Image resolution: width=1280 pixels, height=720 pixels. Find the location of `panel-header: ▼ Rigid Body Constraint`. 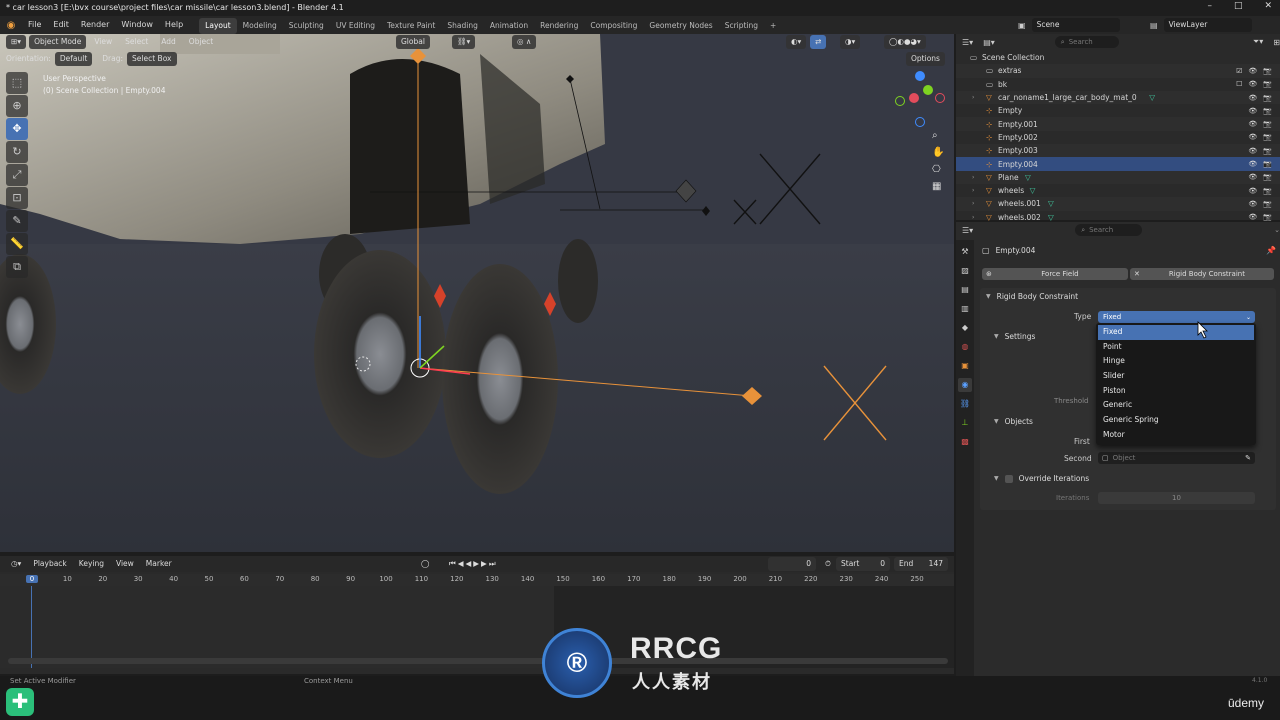

panel-header: ▼ Rigid Body Constraint is located at coordinates (1032, 296).